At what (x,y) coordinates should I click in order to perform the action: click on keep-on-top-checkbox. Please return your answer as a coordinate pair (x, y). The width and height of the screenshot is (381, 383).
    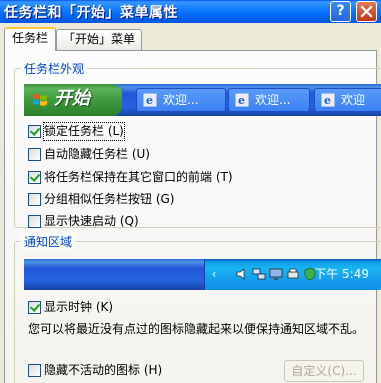
    Looking at the image, I should click on (34, 177).